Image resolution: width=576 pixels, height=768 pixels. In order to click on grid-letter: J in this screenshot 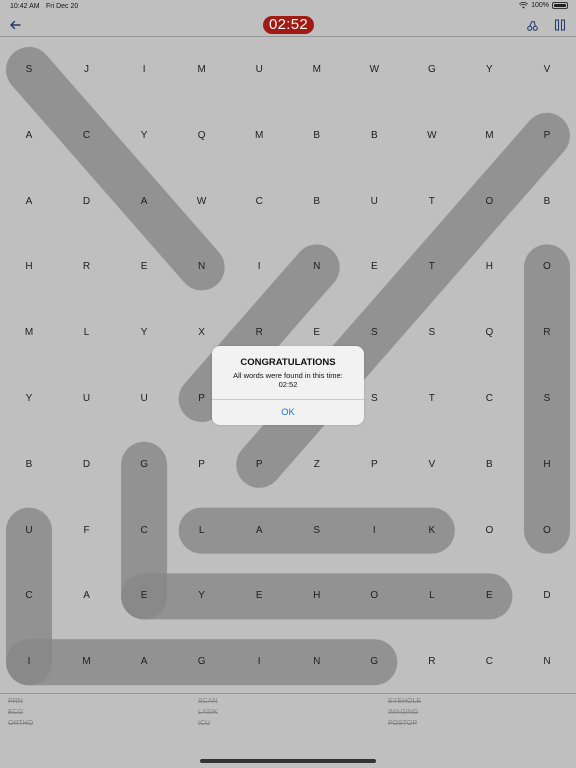, I will do `click(87, 70)`.